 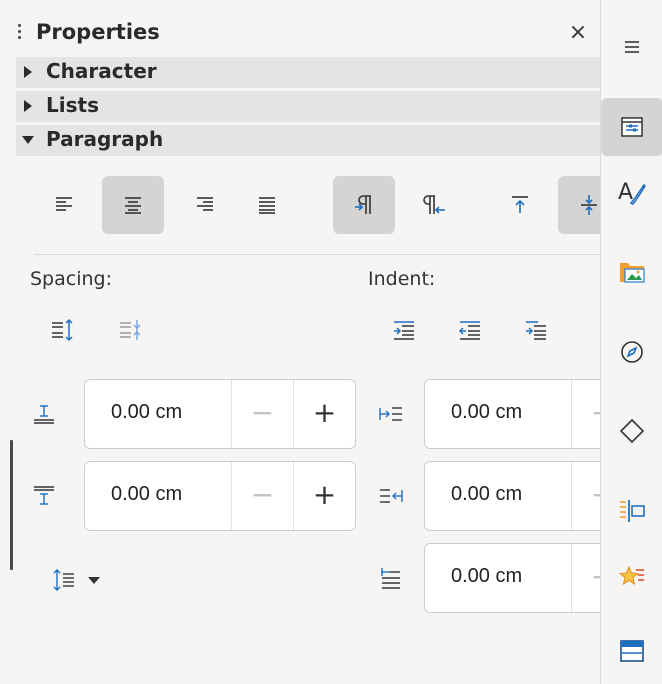 What do you see at coordinates (308, 72) in the screenshot?
I see `section-character-header: Character` at bounding box center [308, 72].